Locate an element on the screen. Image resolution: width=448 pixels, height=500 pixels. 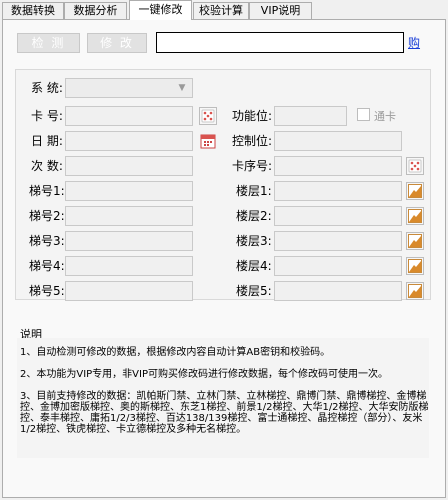
tab-data-convert: 数据转换 is located at coordinates (33, 10).